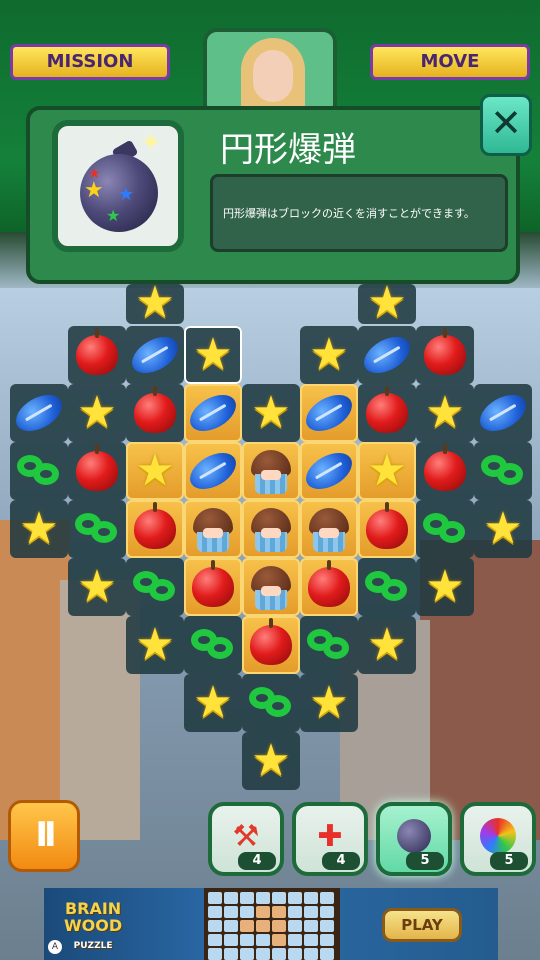  Describe the element at coordinates (44, 836) in the screenshot. I see `pause-button: II` at that location.